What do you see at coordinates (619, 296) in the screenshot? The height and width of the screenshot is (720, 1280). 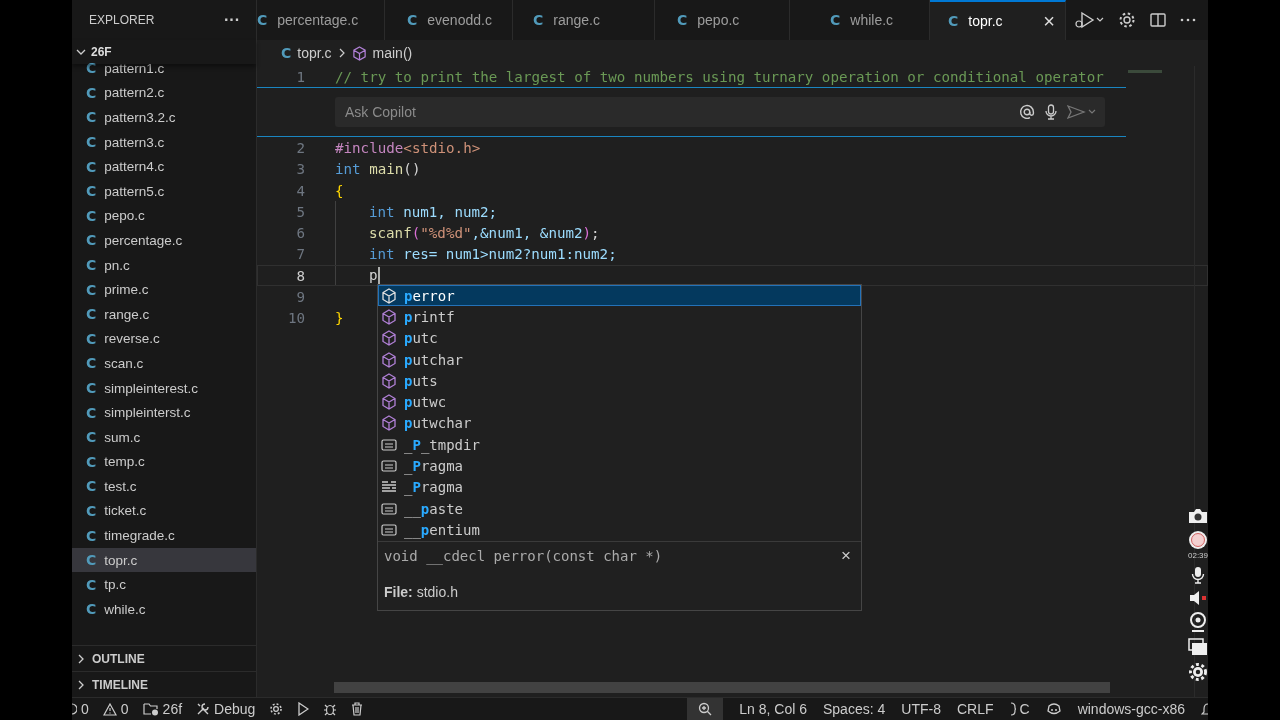 I see `suggestion-item: perror` at bounding box center [619, 296].